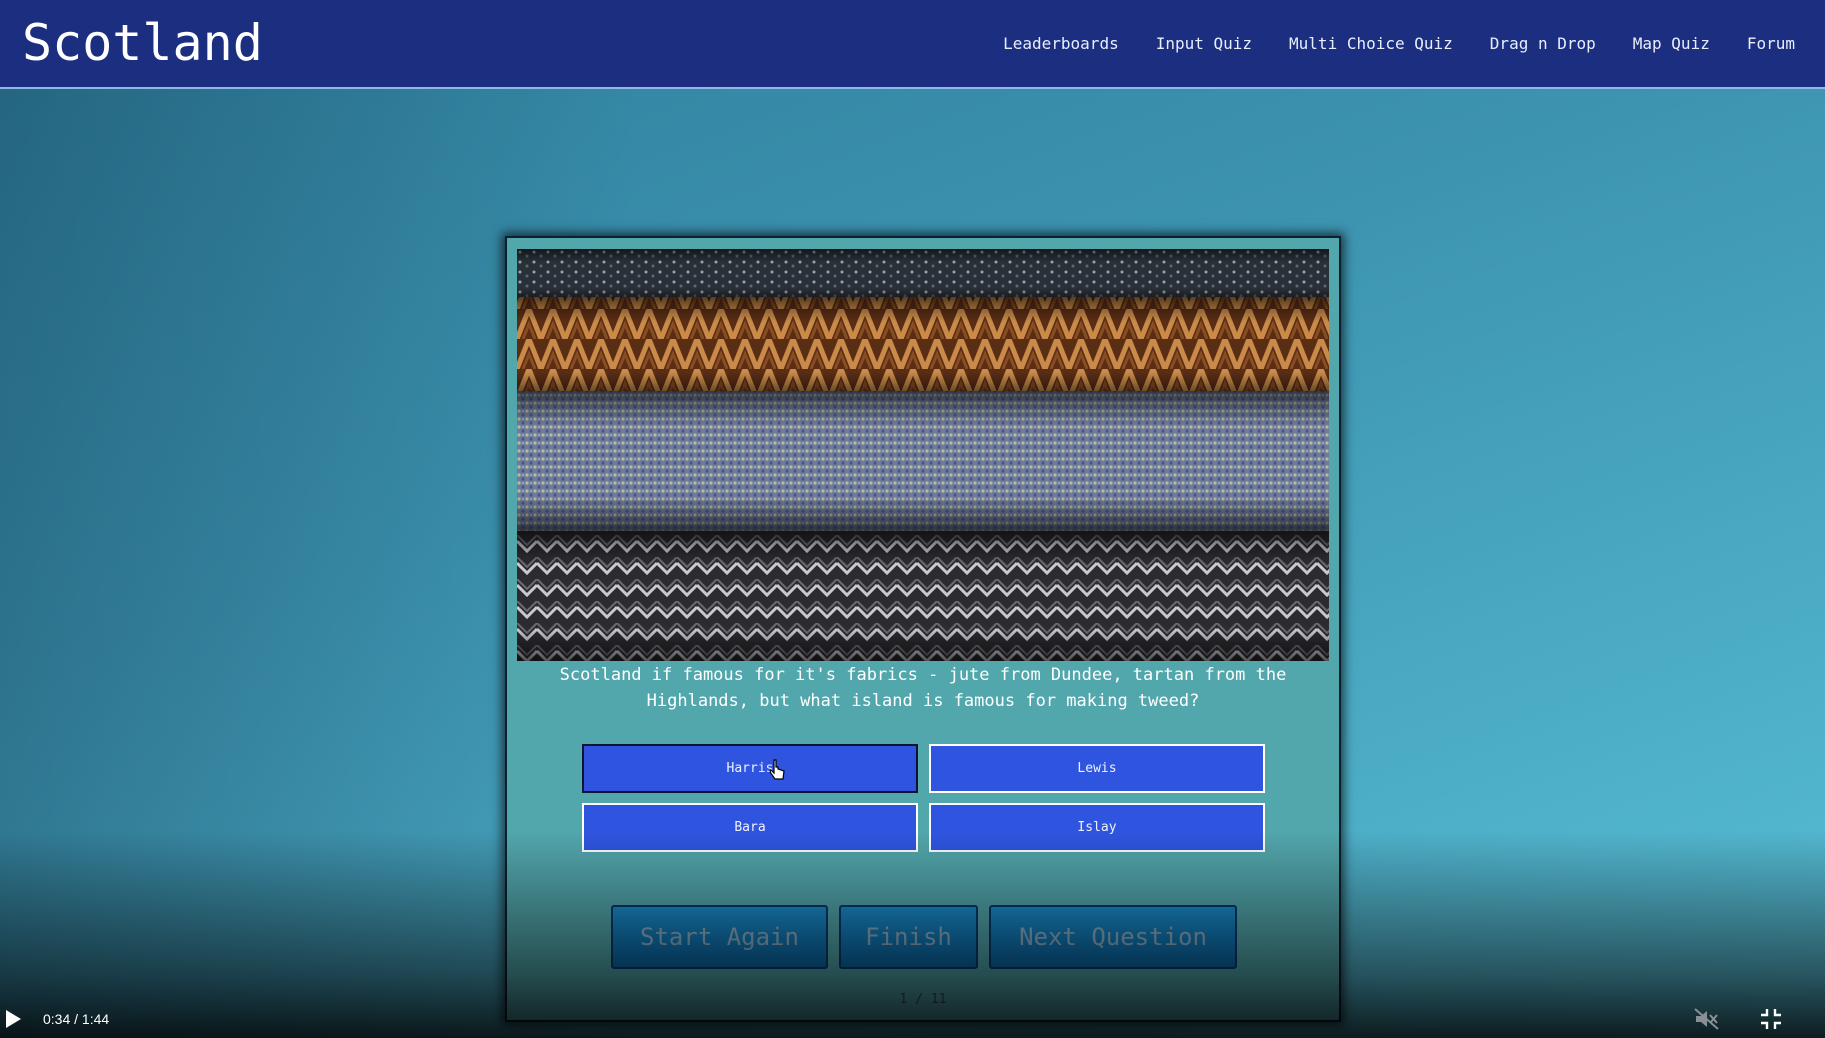 The width and height of the screenshot is (1825, 1038). I want to click on answer-label: Harris, so click(750, 768).